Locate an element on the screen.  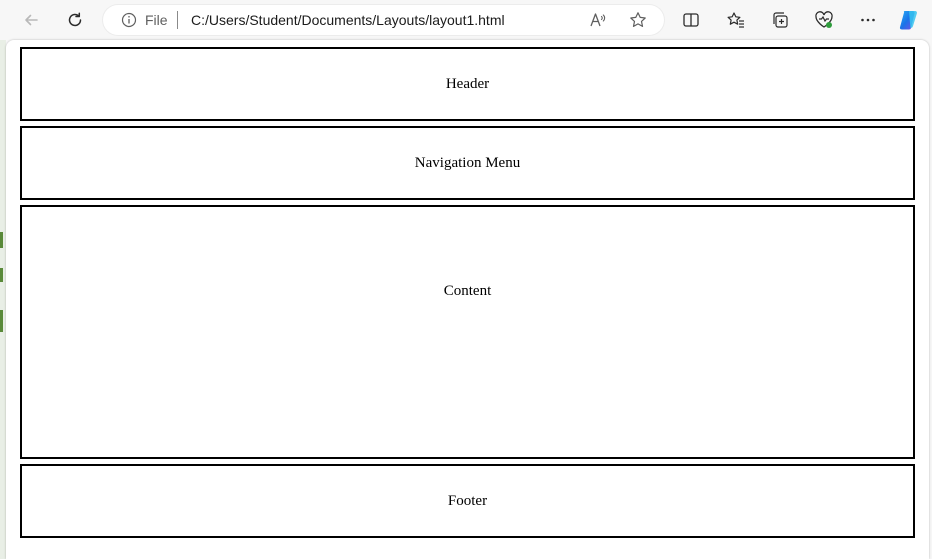
header-section: Header is located at coordinates (467, 84).